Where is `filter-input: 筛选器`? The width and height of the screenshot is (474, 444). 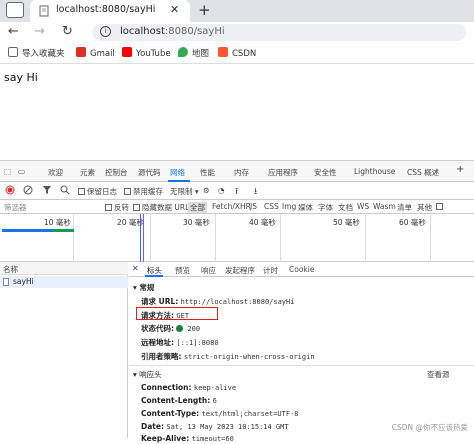
filter-input: 筛选器 is located at coordinates (15, 207).